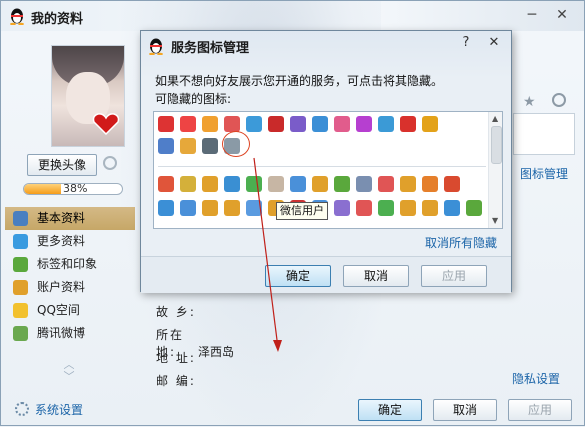 The image size is (585, 427). What do you see at coordinates (495, 170) in the screenshot?
I see `icon-panel-scrollbar: ▲ ▼` at bounding box center [495, 170].